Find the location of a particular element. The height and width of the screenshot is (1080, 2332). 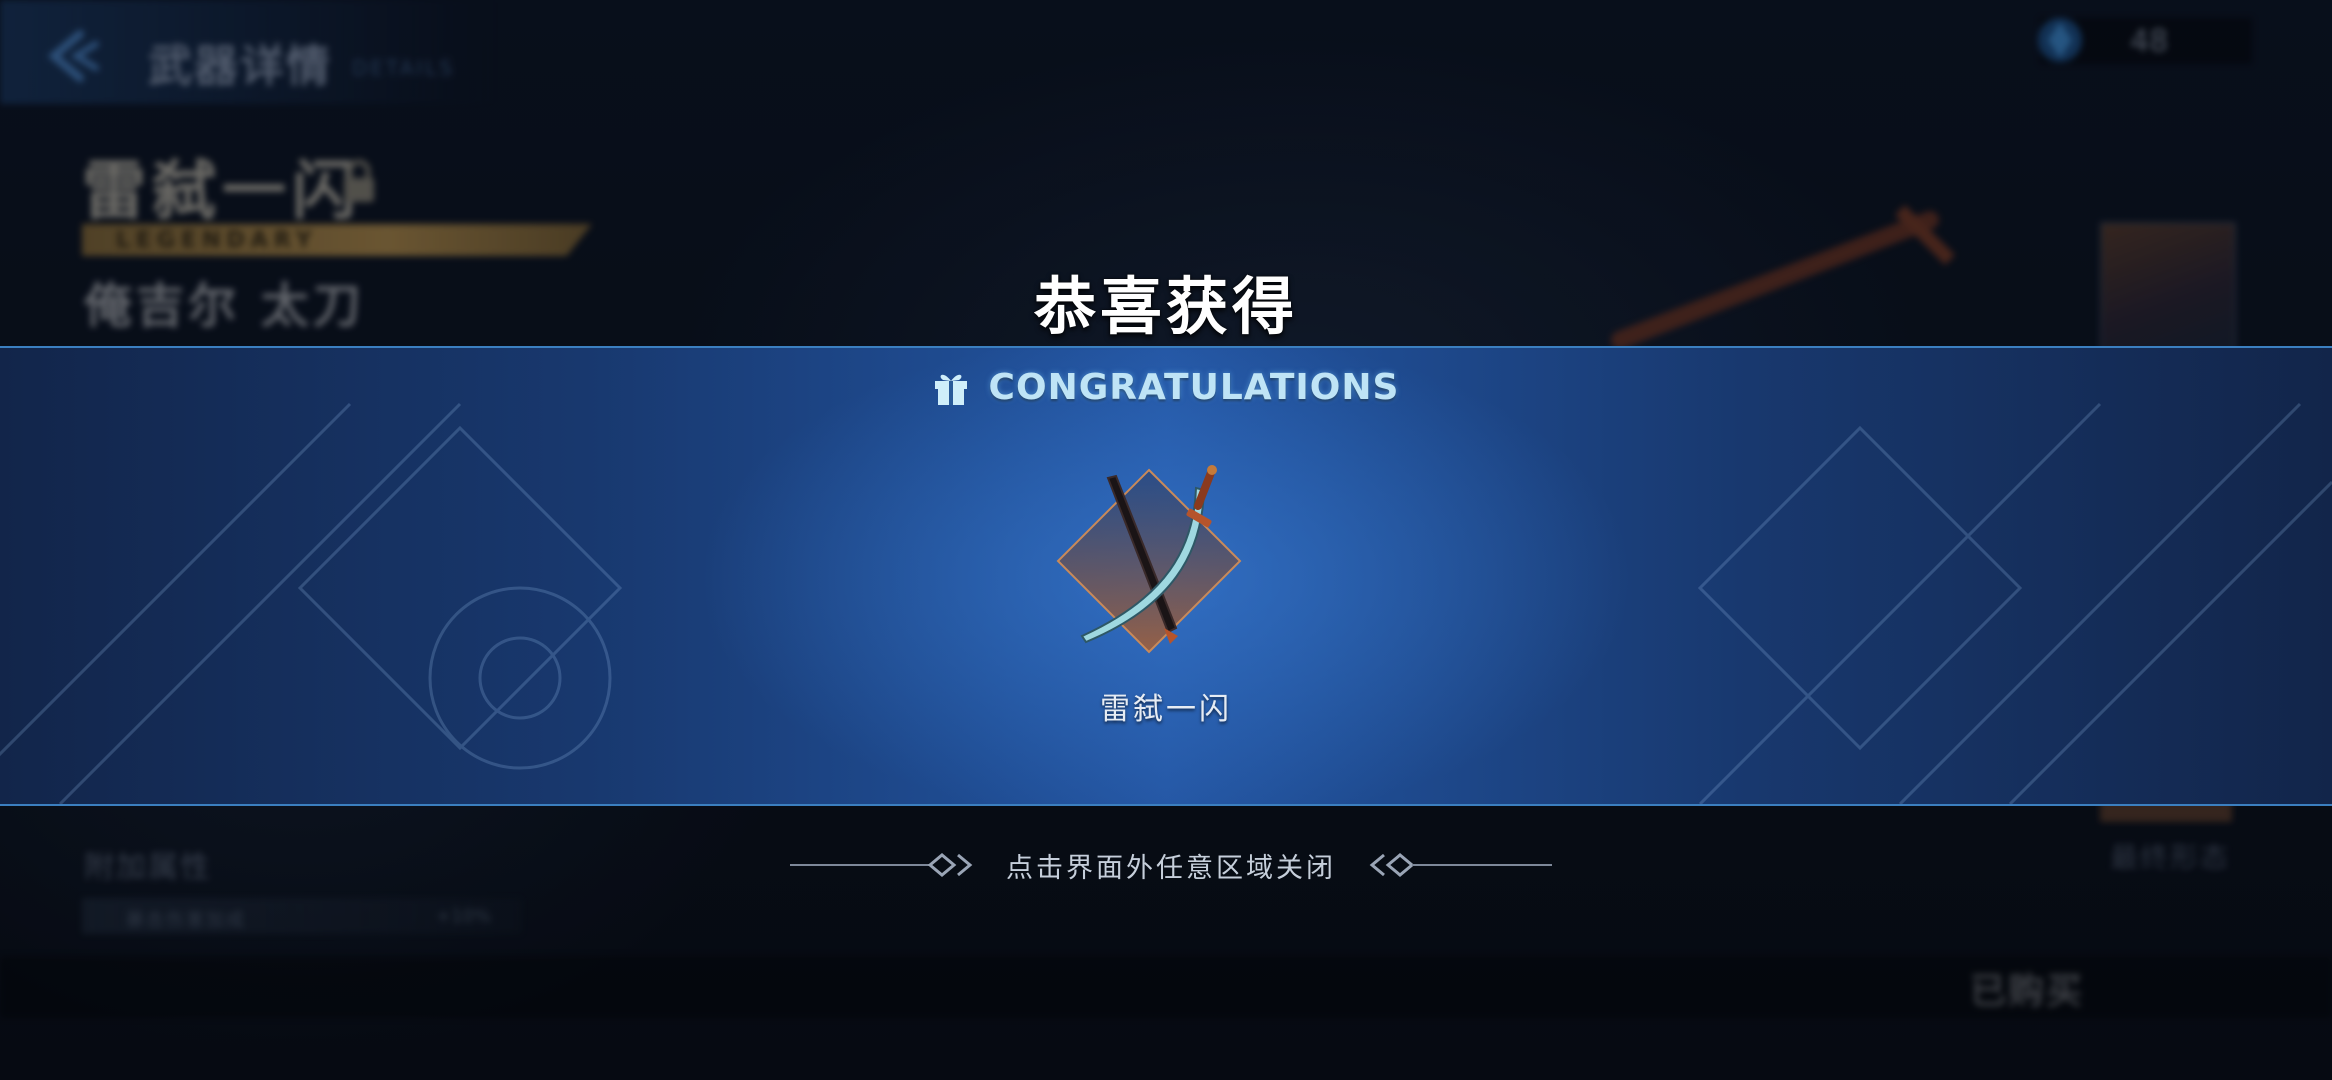

reward-title: 恭喜获得 is located at coordinates (1165, 306).